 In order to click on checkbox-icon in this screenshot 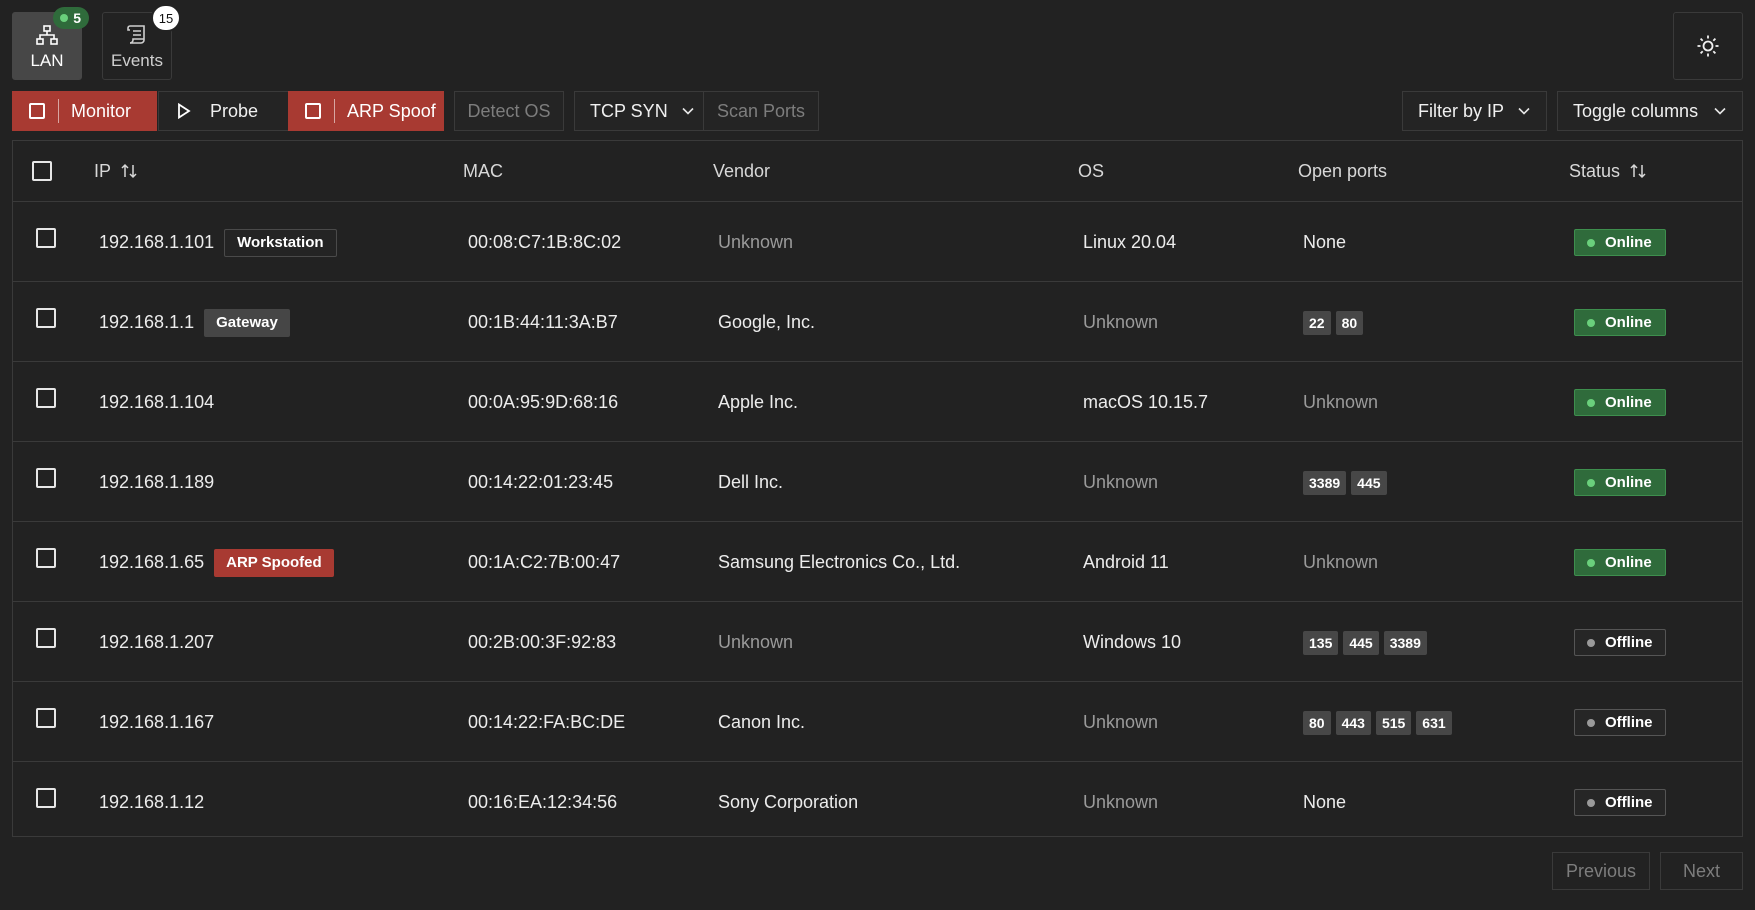, I will do `click(313, 111)`.